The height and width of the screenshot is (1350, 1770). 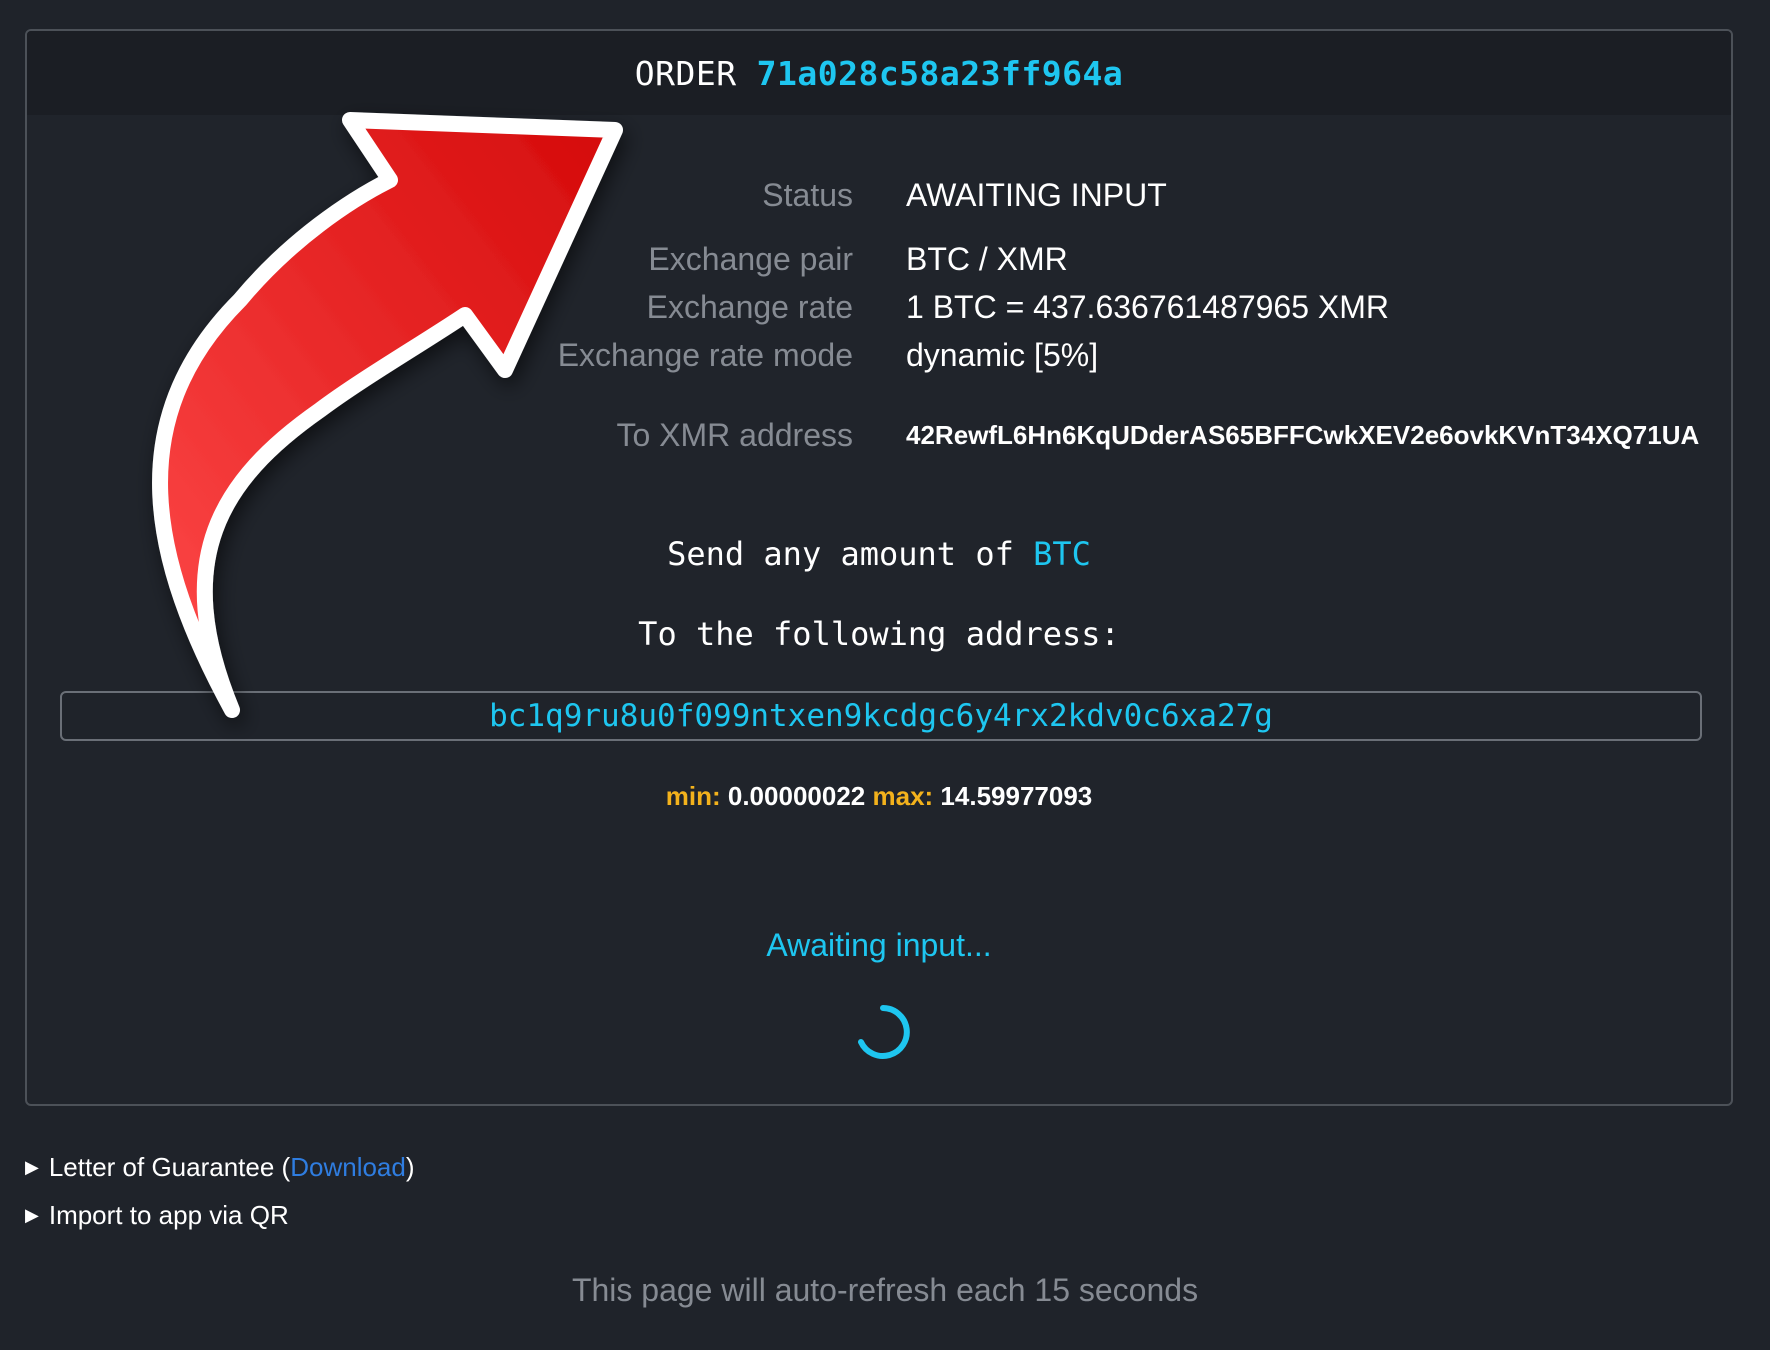 I want to click on max-value: 14.59977093, so click(x=1016, y=796).